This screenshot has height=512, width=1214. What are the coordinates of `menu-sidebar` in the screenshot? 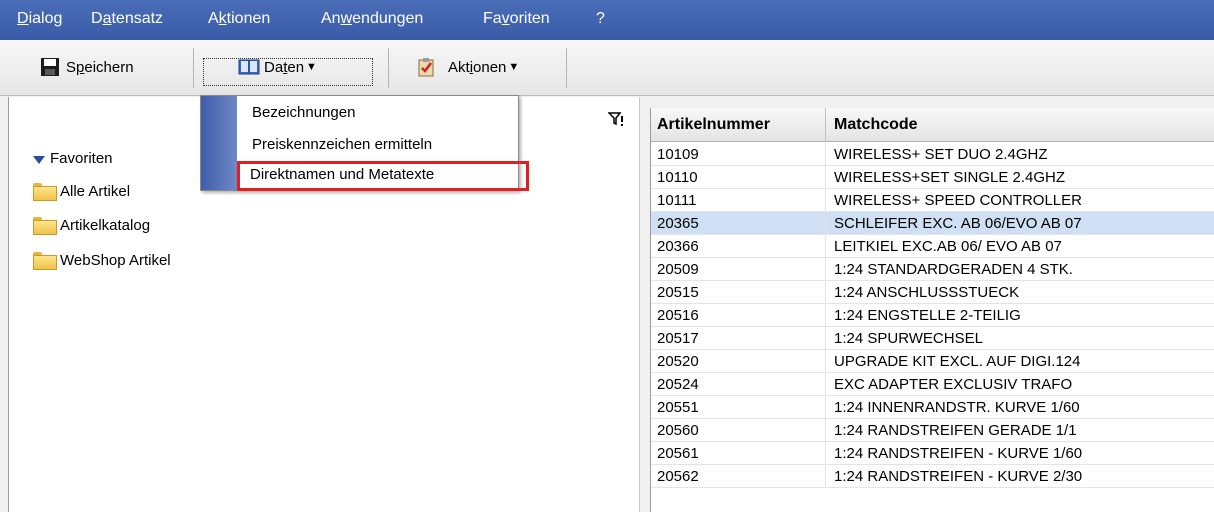 It's located at (219, 143).